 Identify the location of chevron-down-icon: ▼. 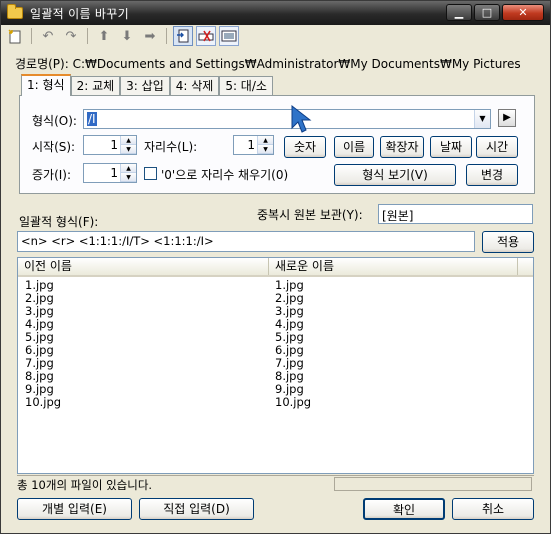
(482, 119).